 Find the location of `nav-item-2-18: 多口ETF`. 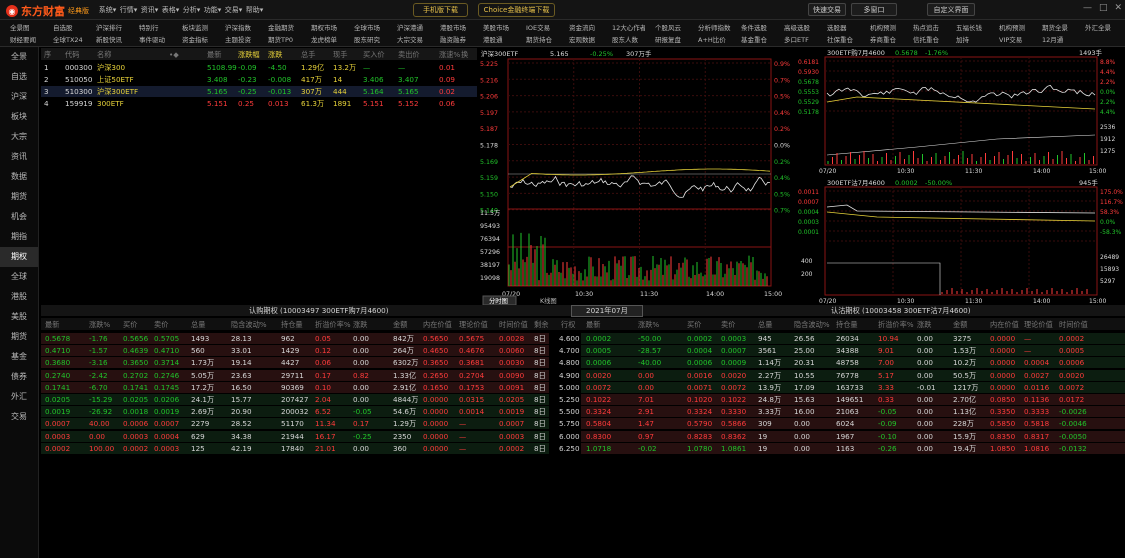

nav-item-2-18: 多口ETF is located at coordinates (795, 39).